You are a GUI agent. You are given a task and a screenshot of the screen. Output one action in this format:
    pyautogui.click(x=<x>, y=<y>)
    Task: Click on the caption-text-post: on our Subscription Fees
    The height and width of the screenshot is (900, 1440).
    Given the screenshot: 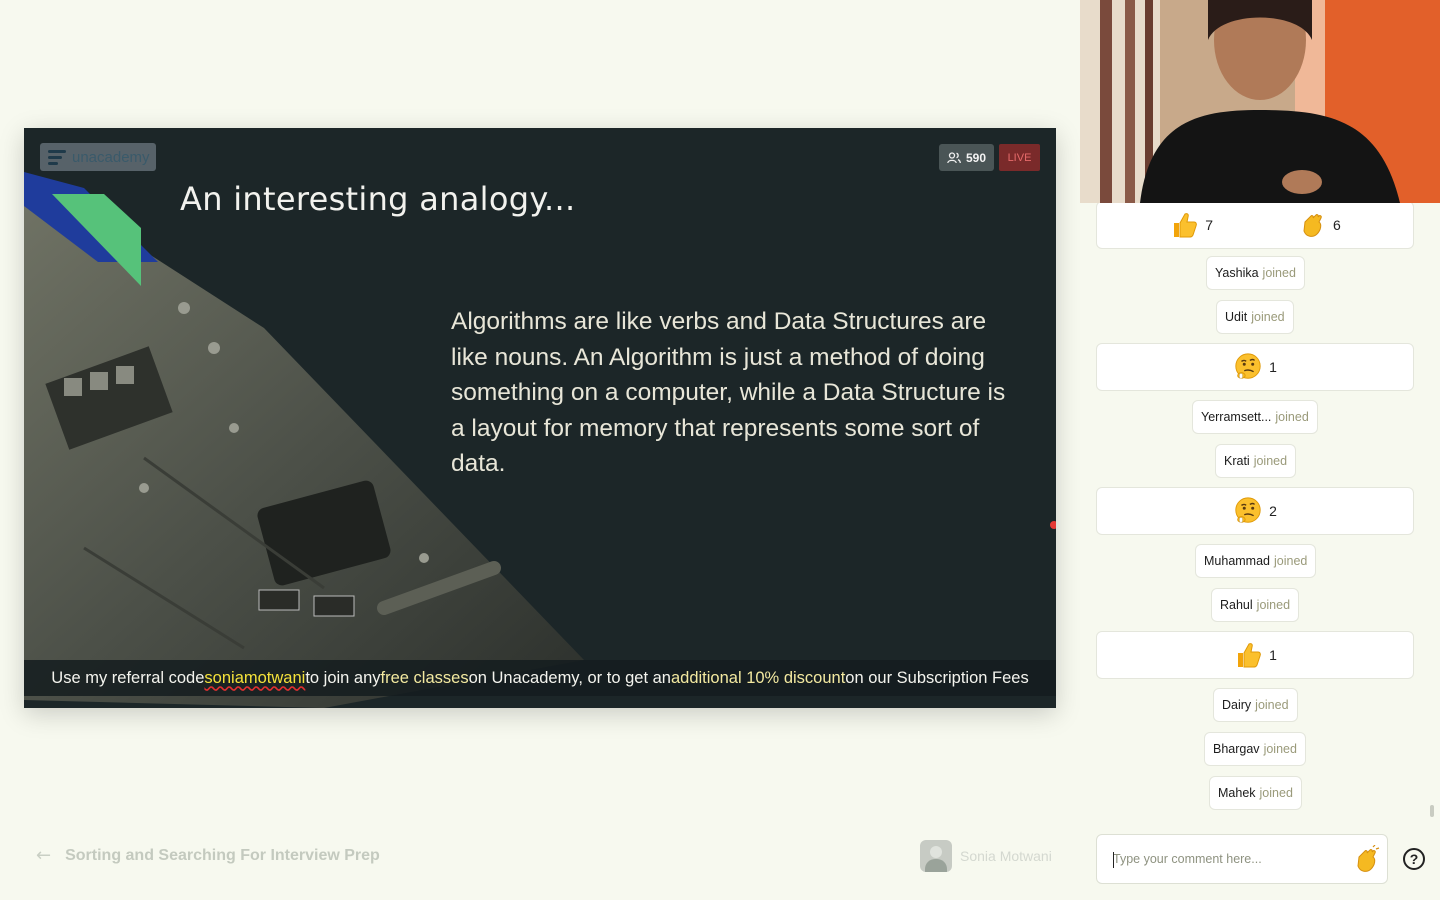 What is the action you would take?
    pyautogui.click(x=937, y=677)
    